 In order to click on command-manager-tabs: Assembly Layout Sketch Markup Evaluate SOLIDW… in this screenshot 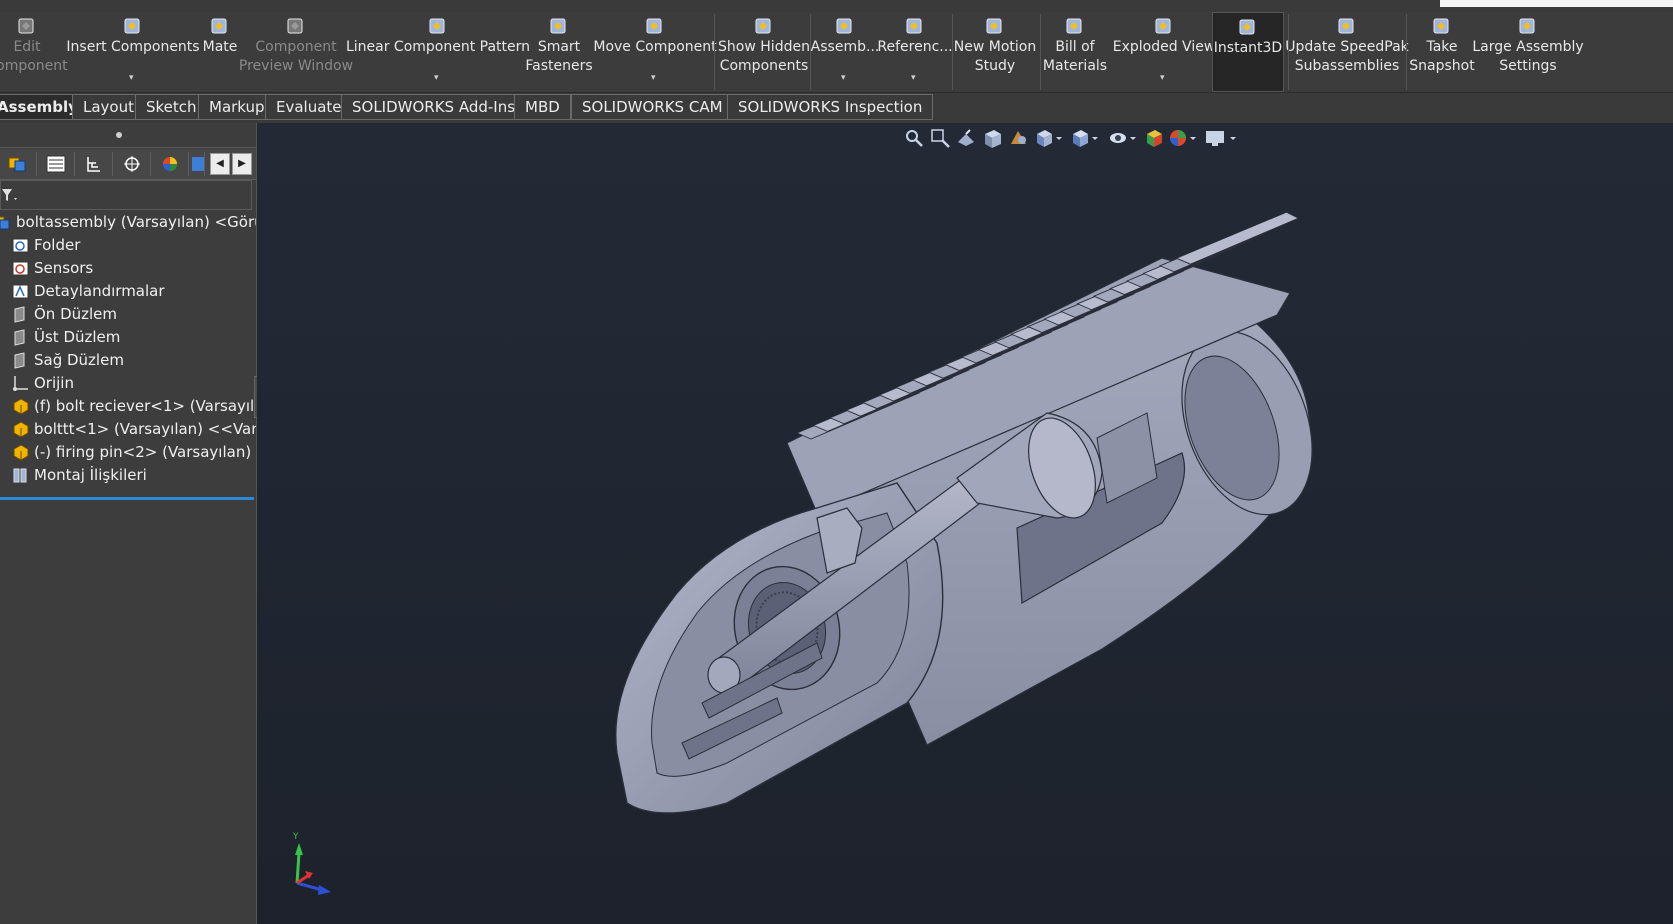, I will do `click(836, 108)`.